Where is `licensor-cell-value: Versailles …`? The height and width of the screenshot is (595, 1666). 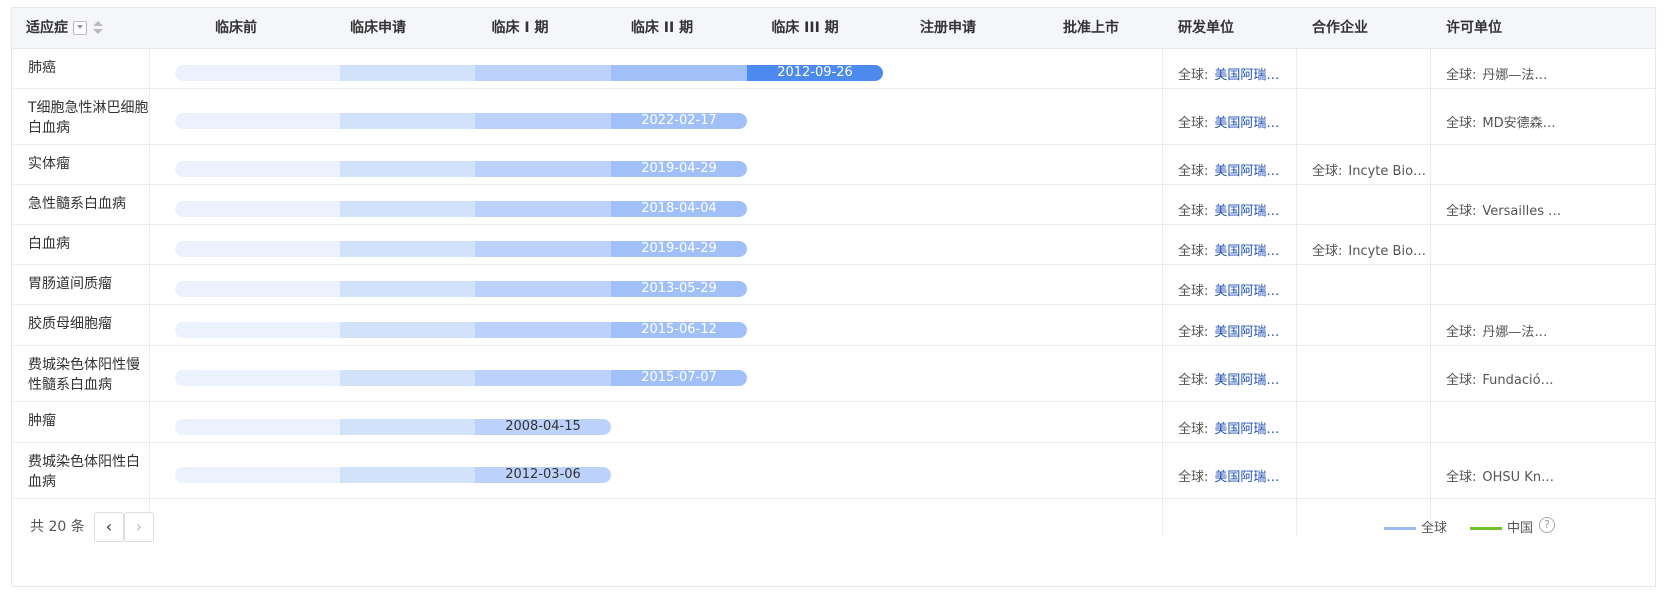 licensor-cell-value: Versailles … is located at coordinates (1521, 211).